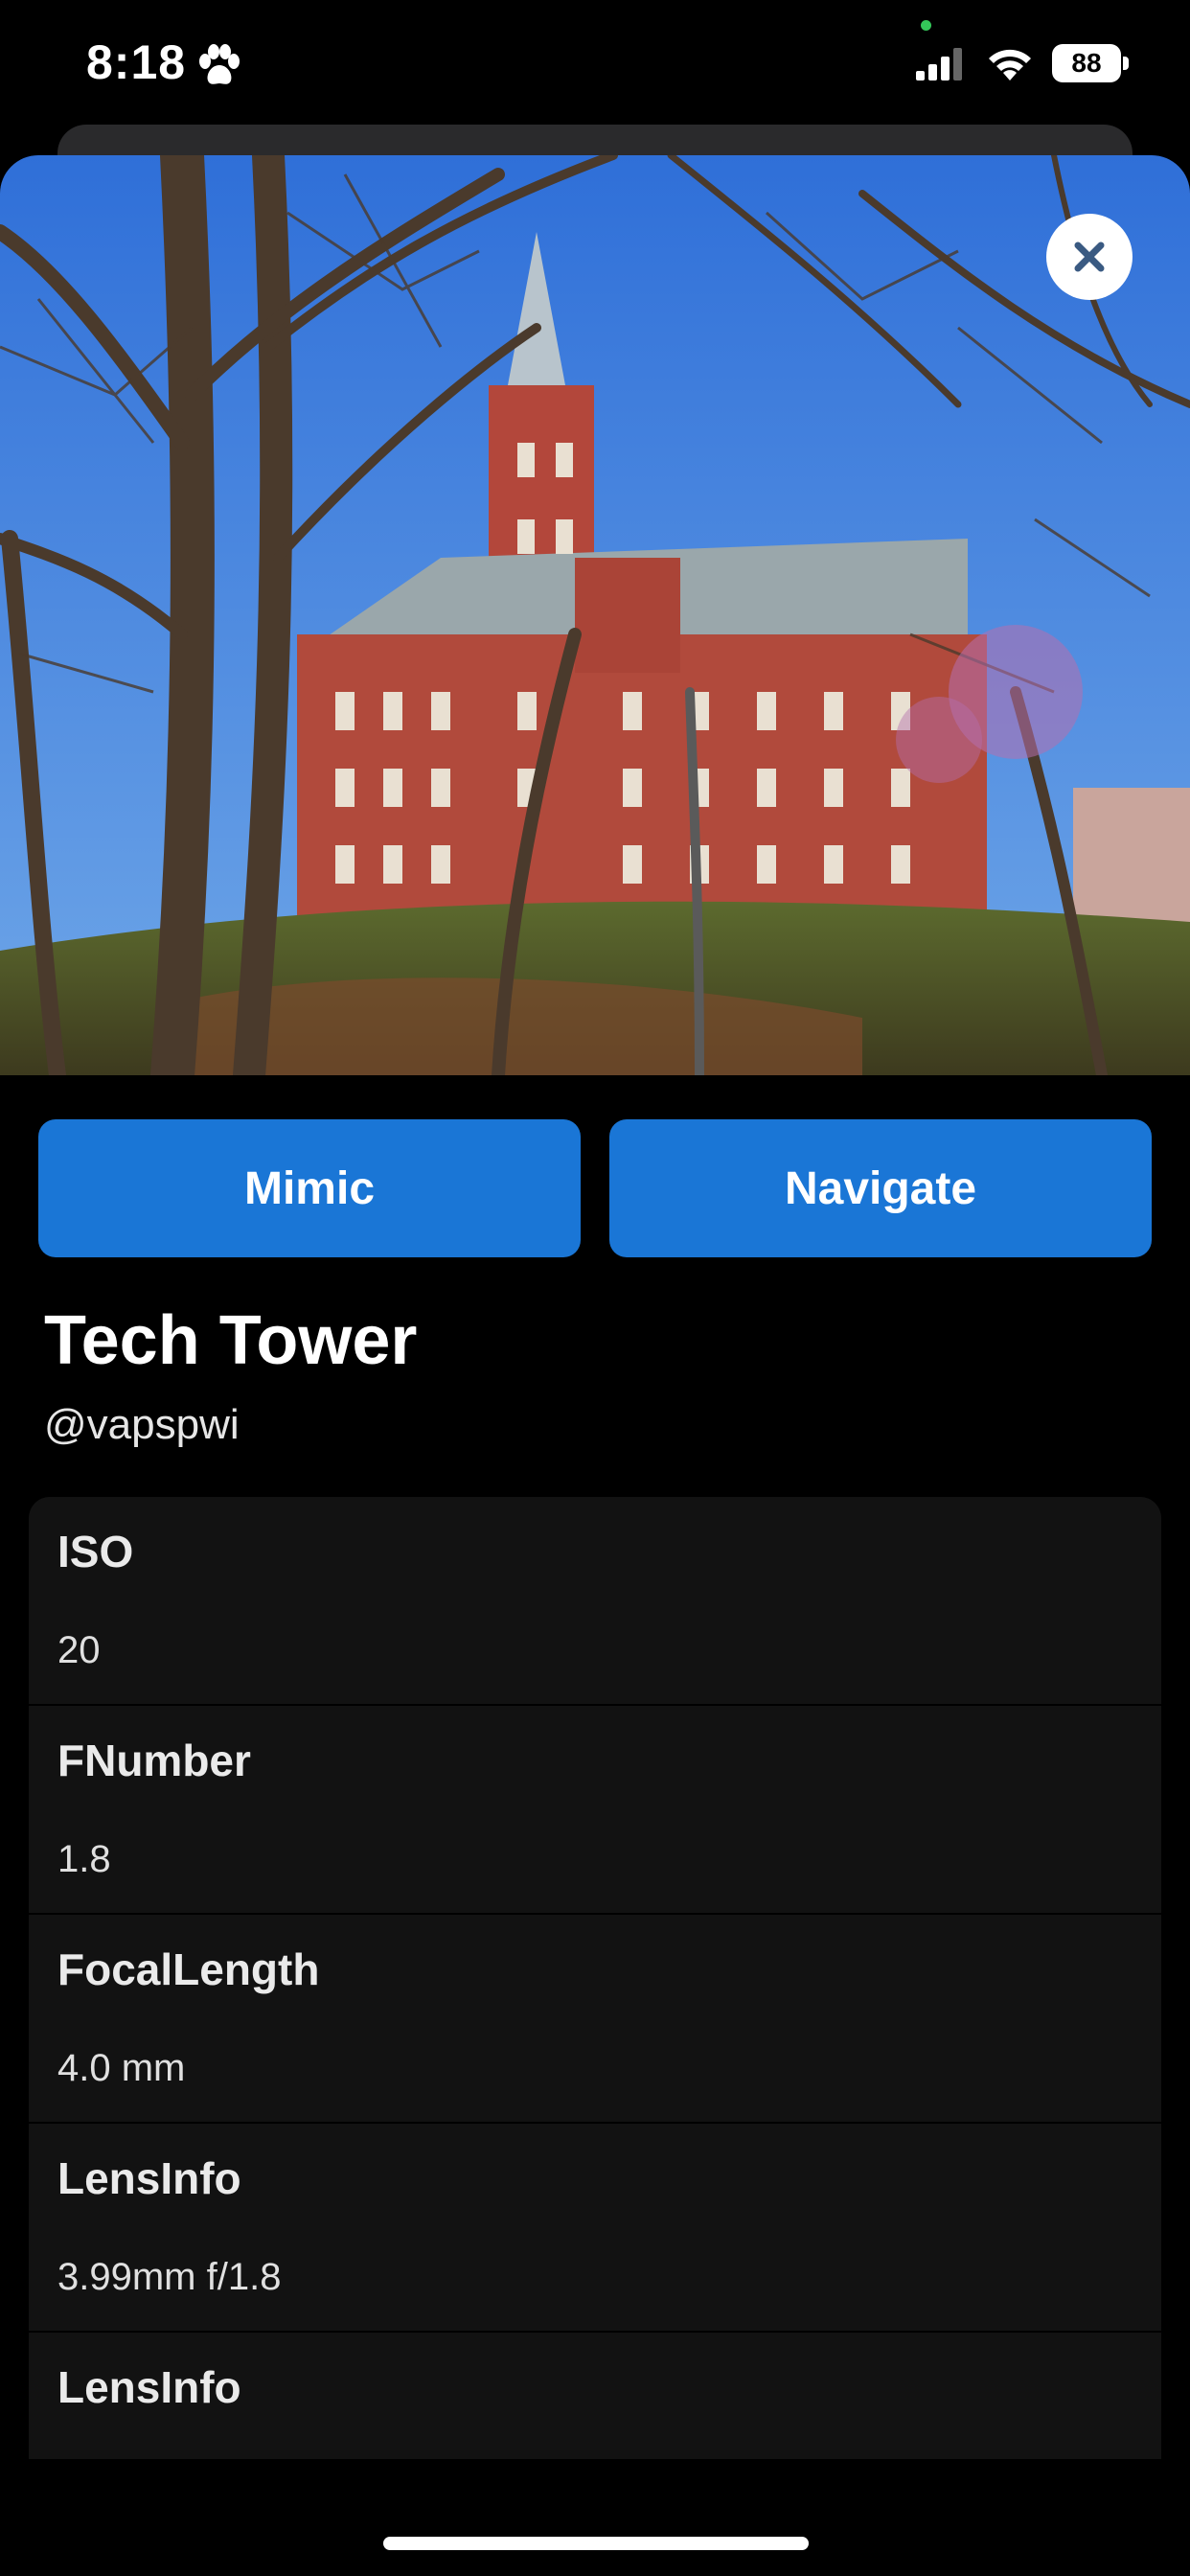  Describe the element at coordinates (154, 1760) in the screenshot. I see `exif-label: FNumber` at that location.